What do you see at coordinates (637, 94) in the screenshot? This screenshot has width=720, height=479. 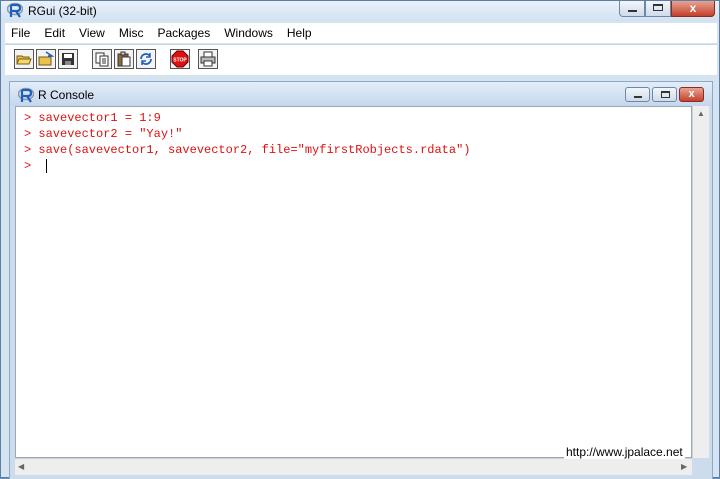 I see `console-minimize-button` at bounding box center [637, 94].